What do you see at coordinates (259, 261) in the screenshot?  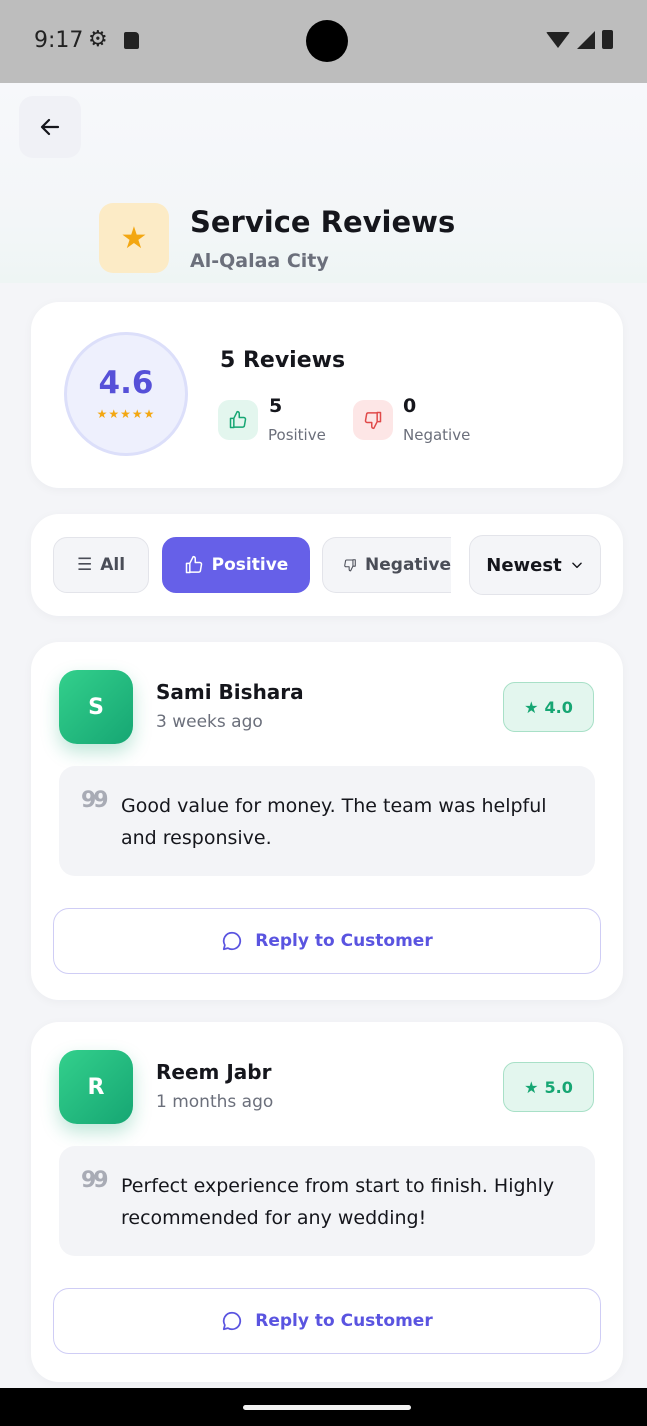 I see `page-subtitle: Al-Qalaa City` at bounding box center [259, 261].